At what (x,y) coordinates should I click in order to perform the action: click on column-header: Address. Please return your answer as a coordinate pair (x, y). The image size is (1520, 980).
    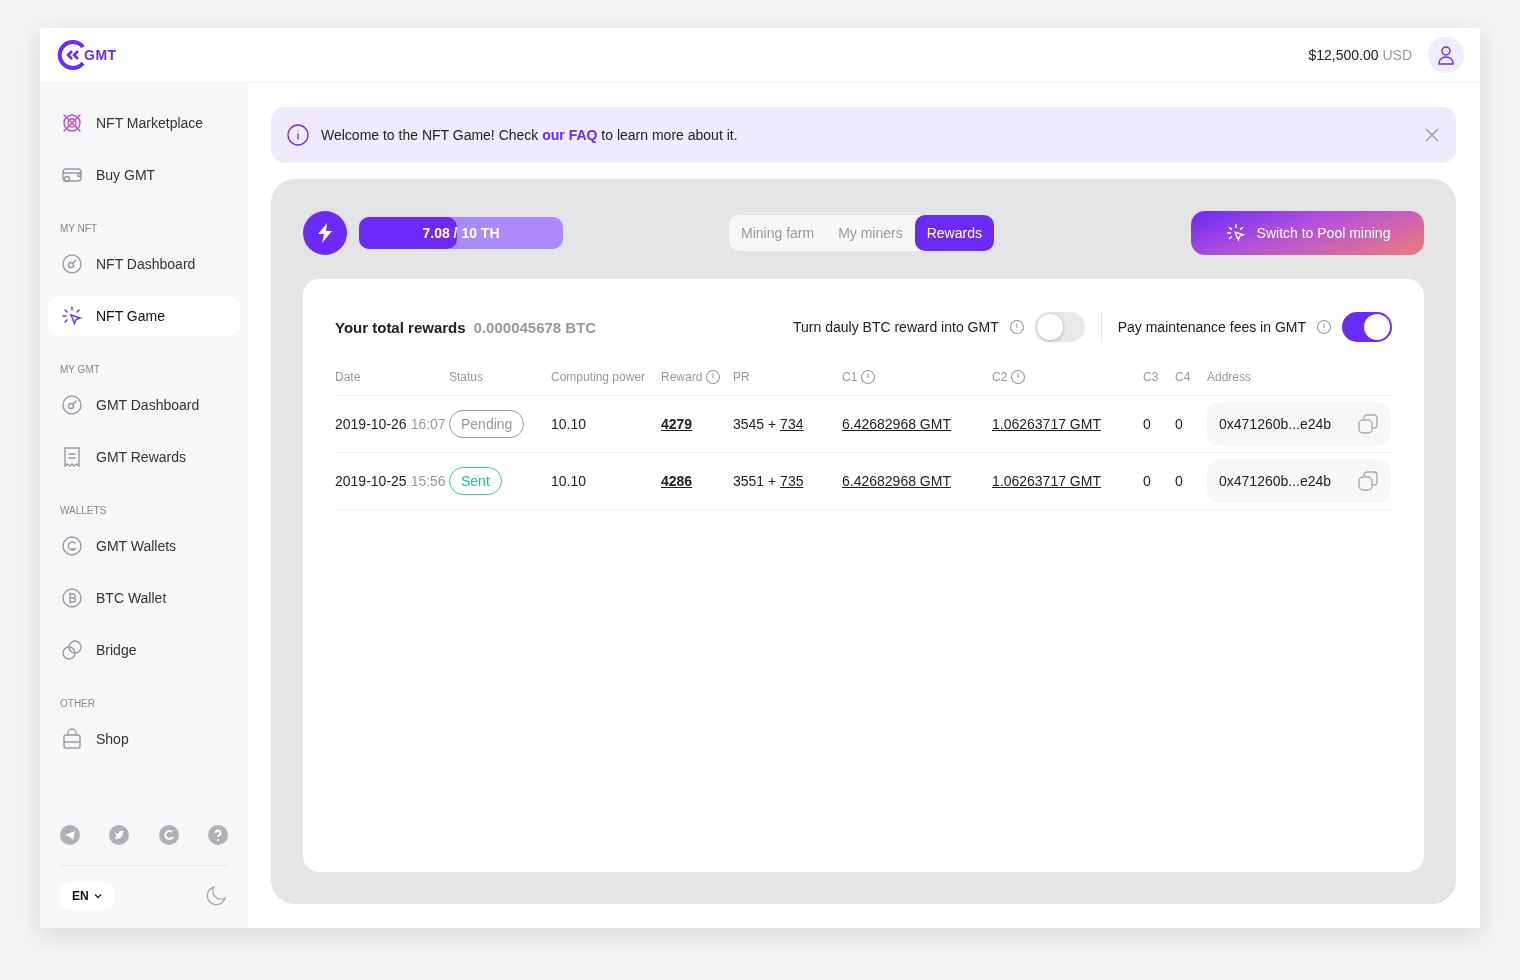
    Looking at the image, I should click on (1229, 377).